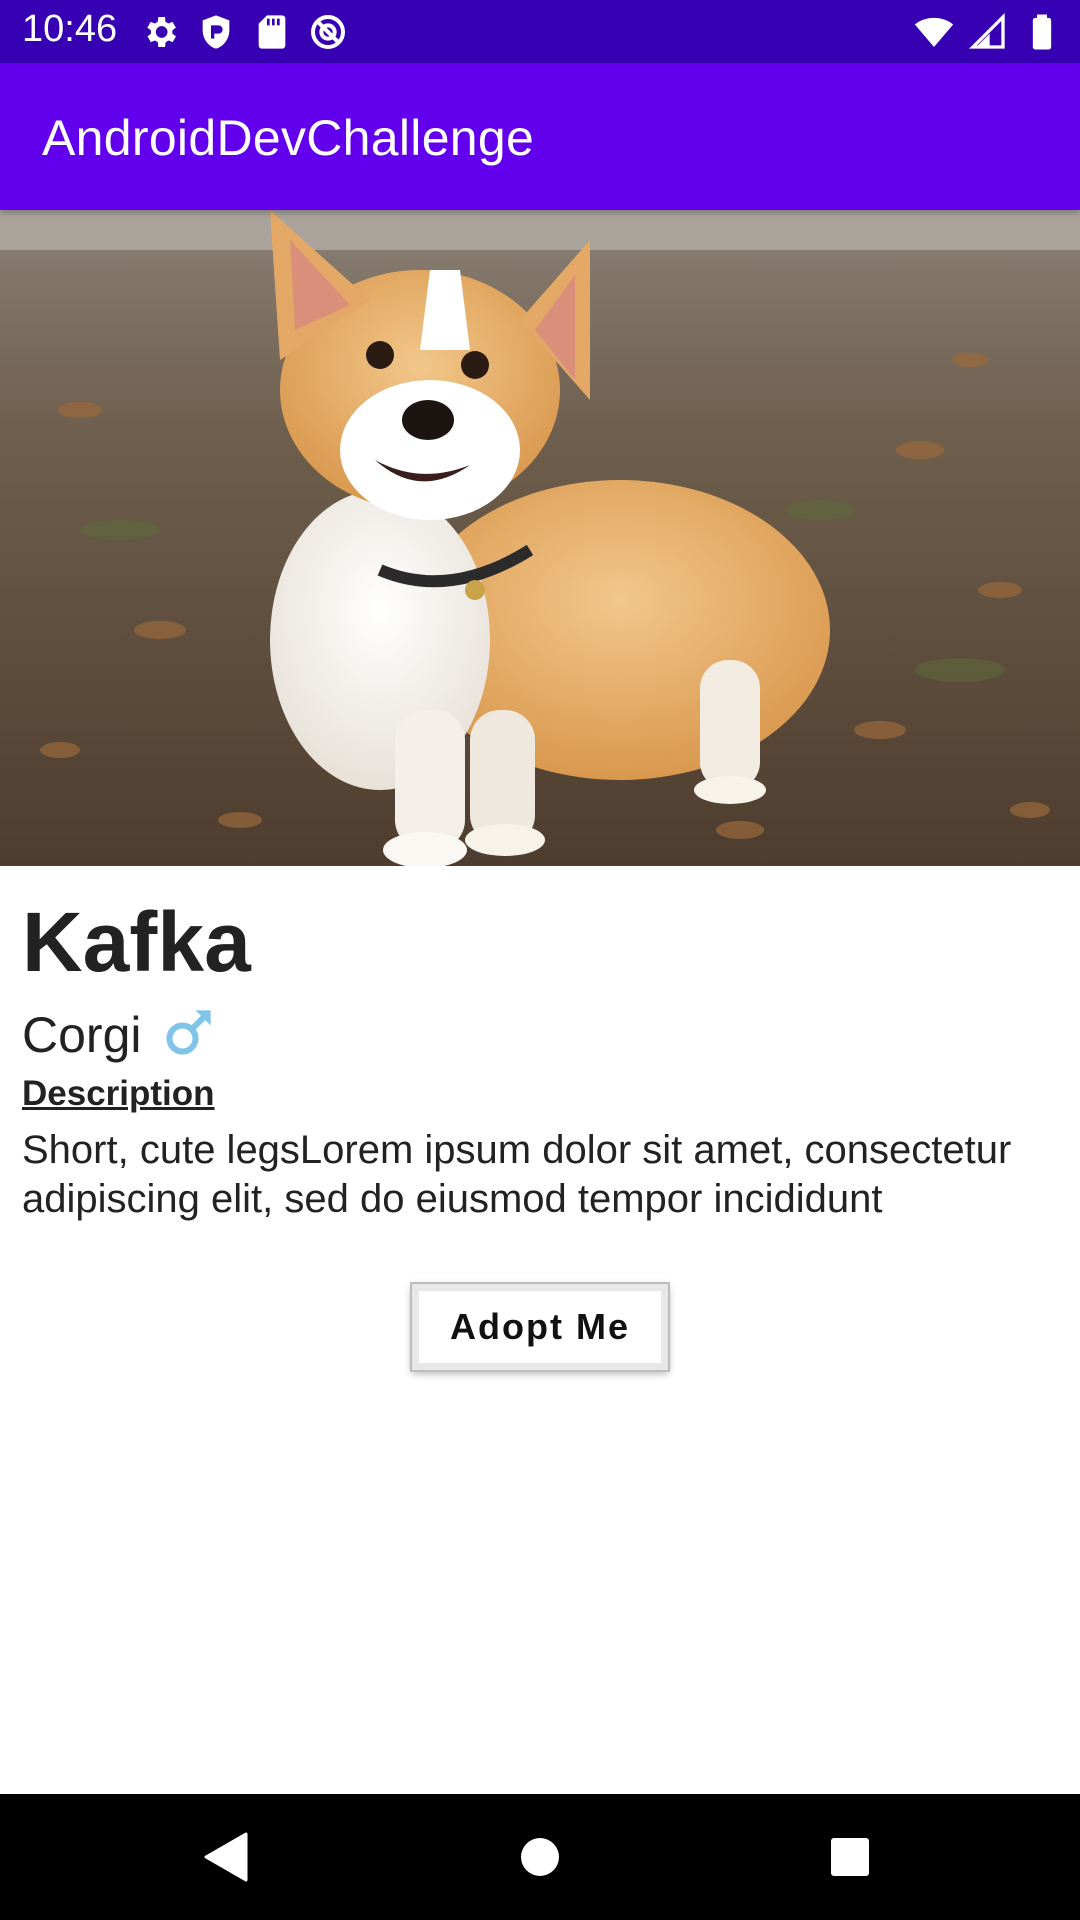  I want to click on signal-icon, so click(986, 30).